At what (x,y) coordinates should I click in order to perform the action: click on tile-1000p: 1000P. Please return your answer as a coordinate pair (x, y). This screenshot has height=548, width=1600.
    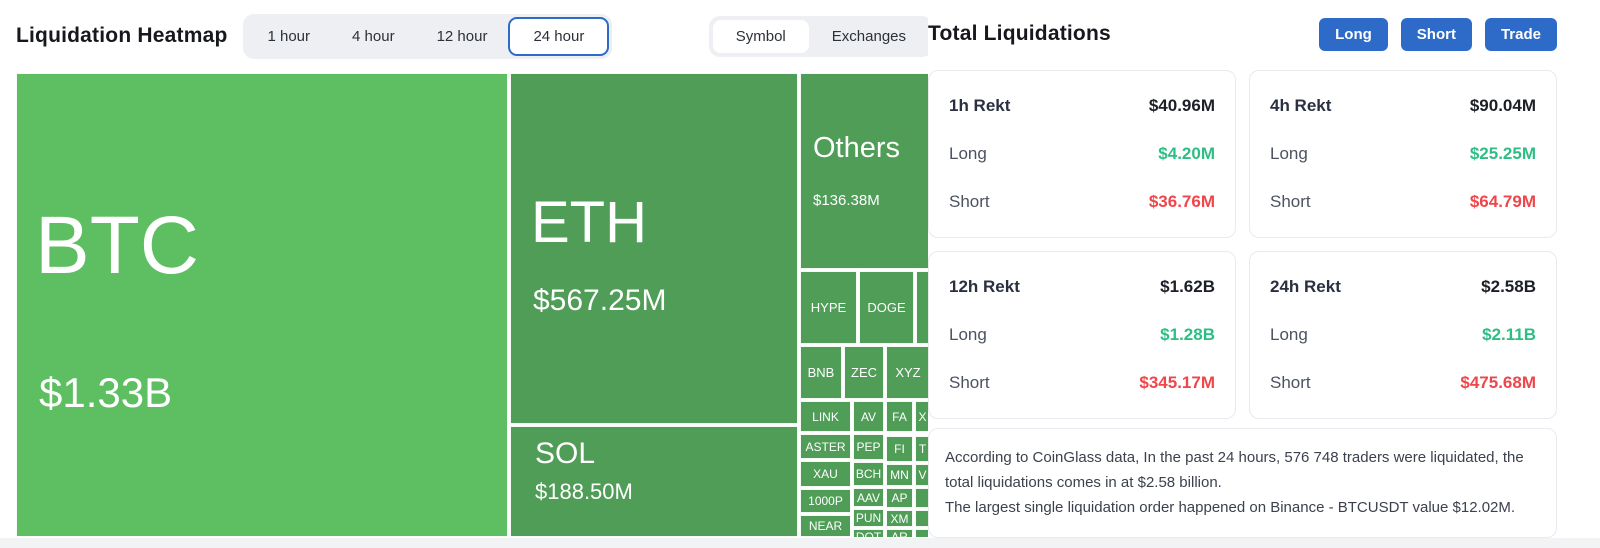
    Looking at the image, I should click on (825, 501).